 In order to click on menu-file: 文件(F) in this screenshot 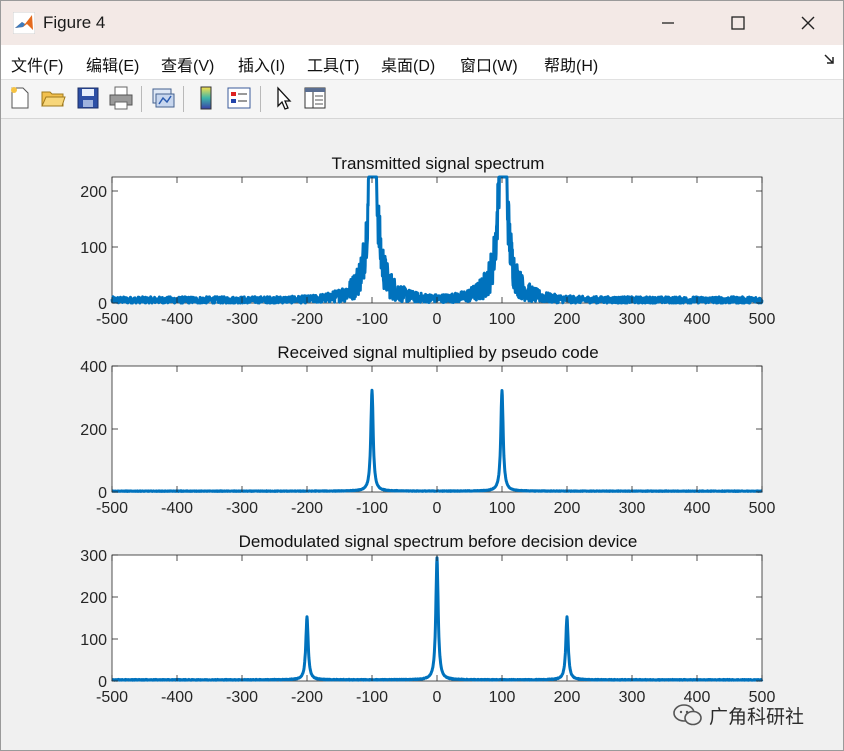, I will do `click(37, 64)`.